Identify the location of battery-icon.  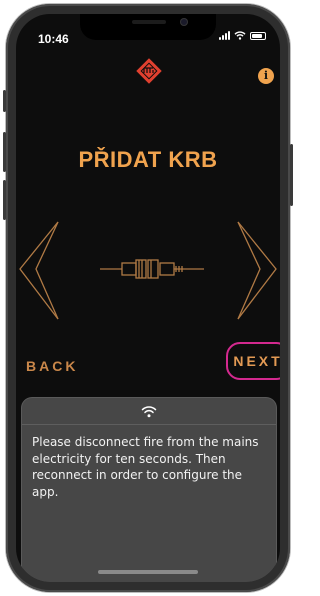
(258, 35).